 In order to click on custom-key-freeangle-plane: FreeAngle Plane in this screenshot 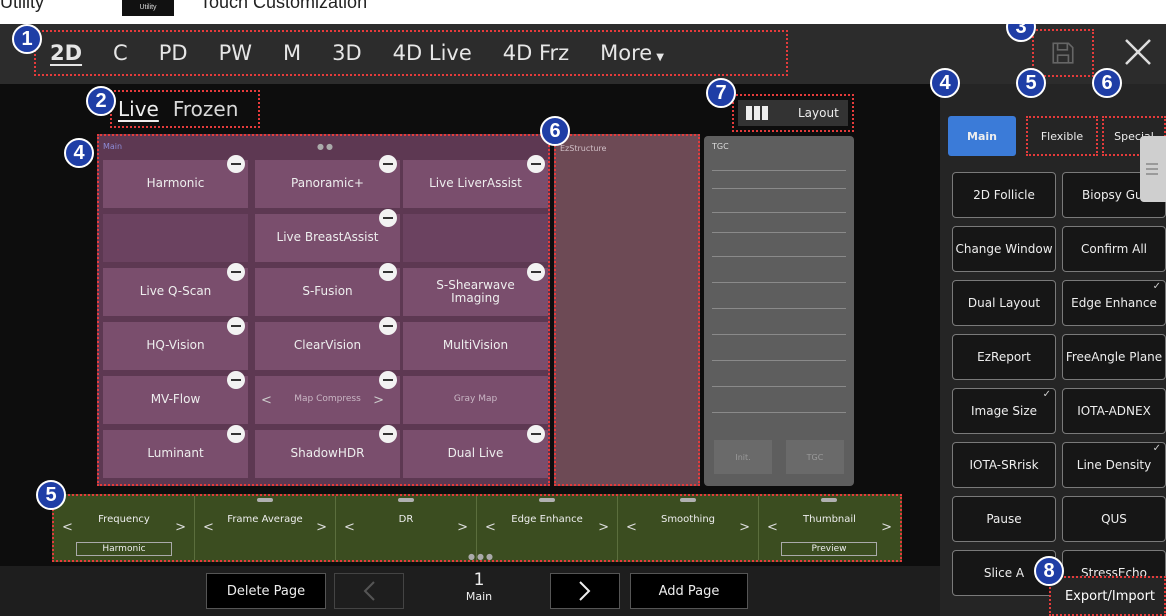, I will do `click(1114, 357)`.